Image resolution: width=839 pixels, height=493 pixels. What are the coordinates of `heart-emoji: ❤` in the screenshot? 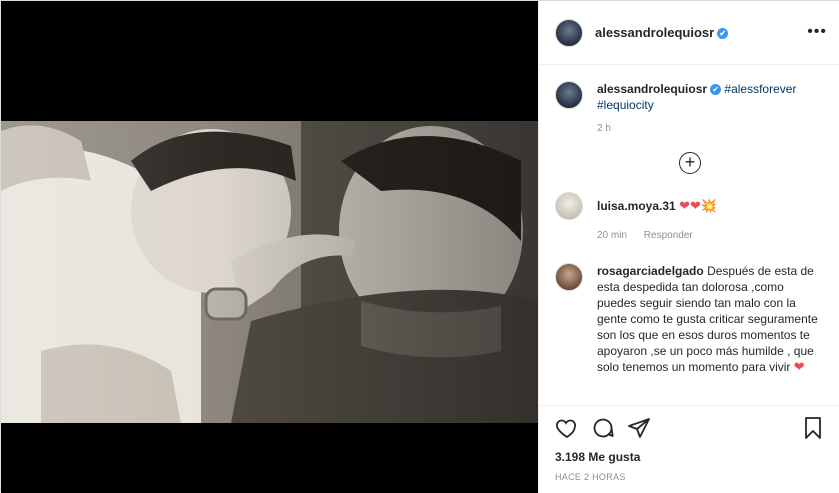 It's located at (799, 366).